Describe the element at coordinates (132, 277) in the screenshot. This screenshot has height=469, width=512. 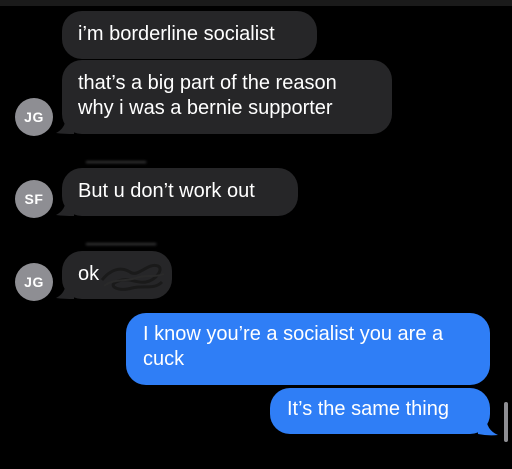
I see `scribble-redaction` at that location.